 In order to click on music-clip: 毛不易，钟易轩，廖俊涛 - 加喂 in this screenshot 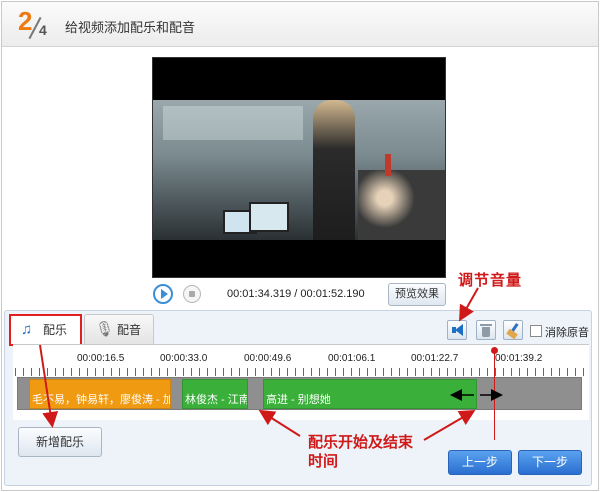, I will do `click(100, 394)`.